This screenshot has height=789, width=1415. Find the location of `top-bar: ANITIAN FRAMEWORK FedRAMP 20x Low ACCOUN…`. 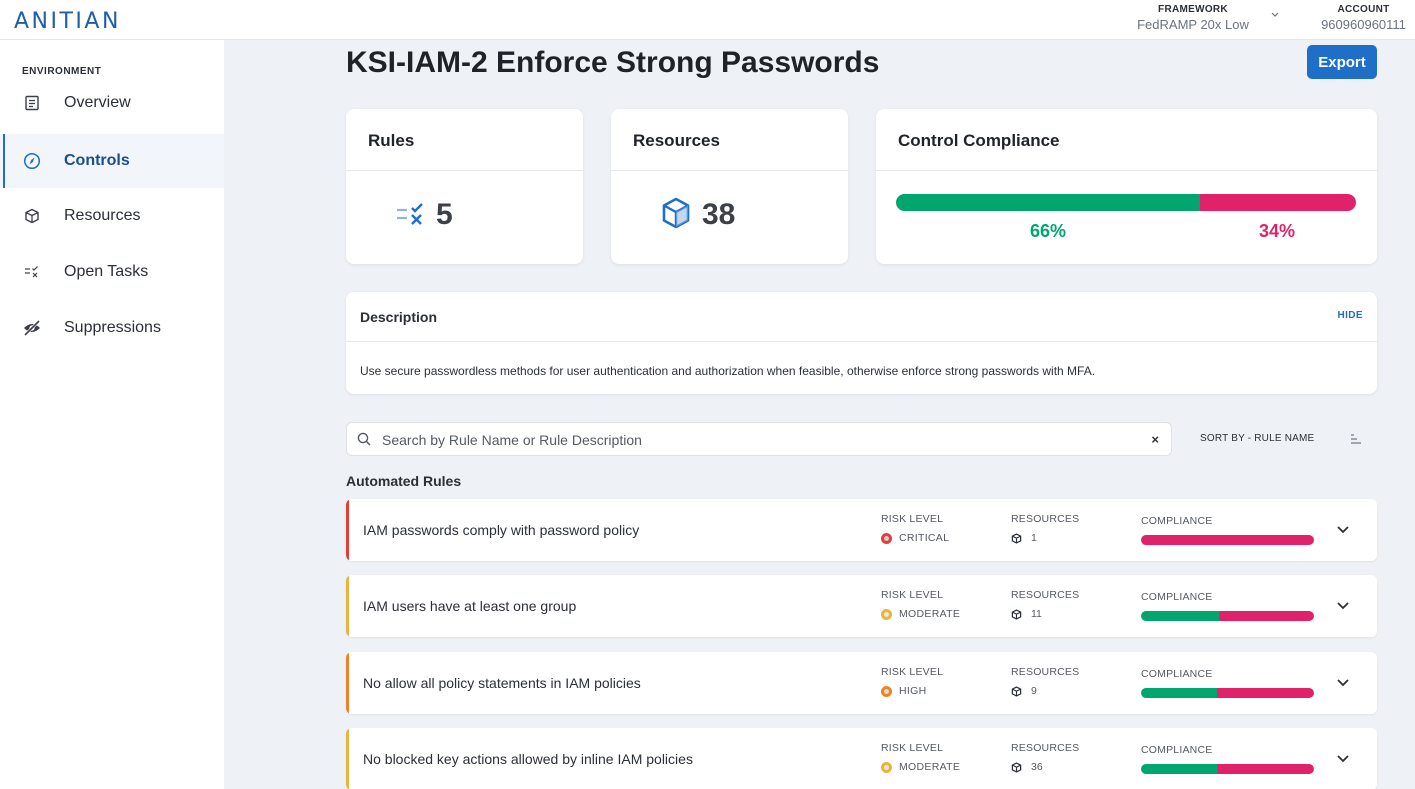

top-bar: ANITIAN FRAMEWORK FedRAMP 20x Low ACCOUN… is located at coordinates (707, 20).